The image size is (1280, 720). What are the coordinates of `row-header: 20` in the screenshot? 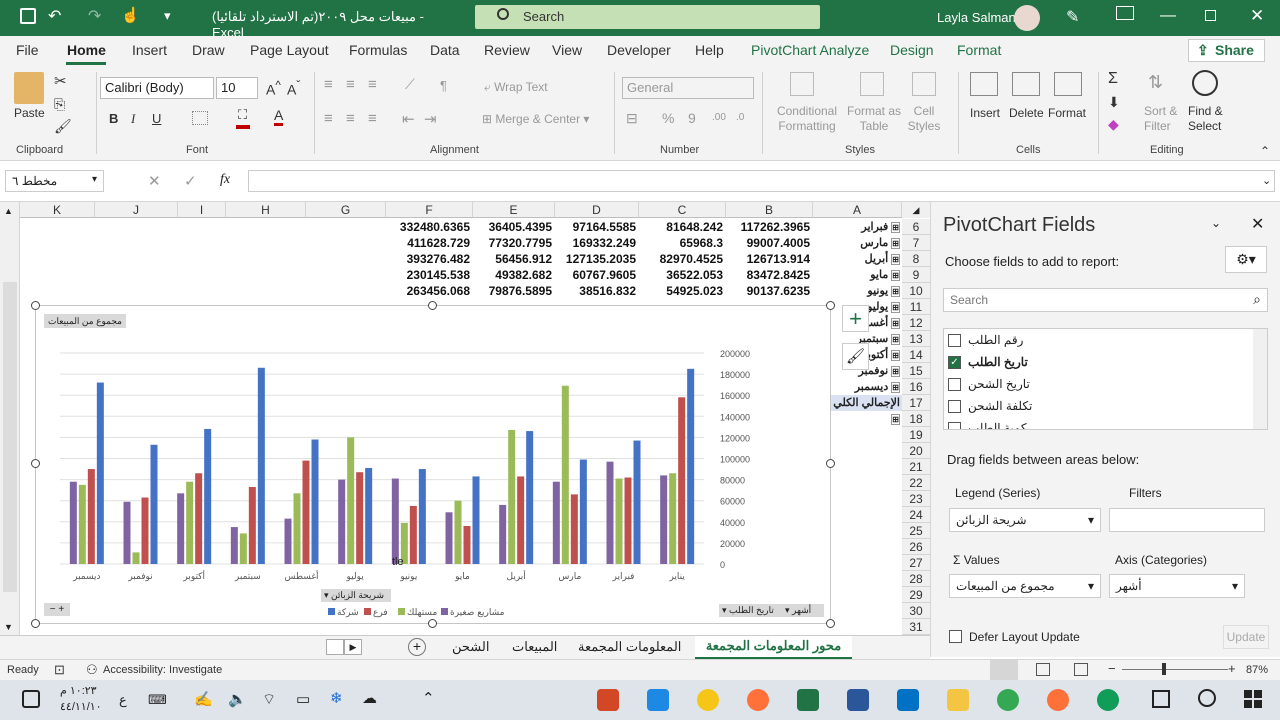 It's located at (916, 451).